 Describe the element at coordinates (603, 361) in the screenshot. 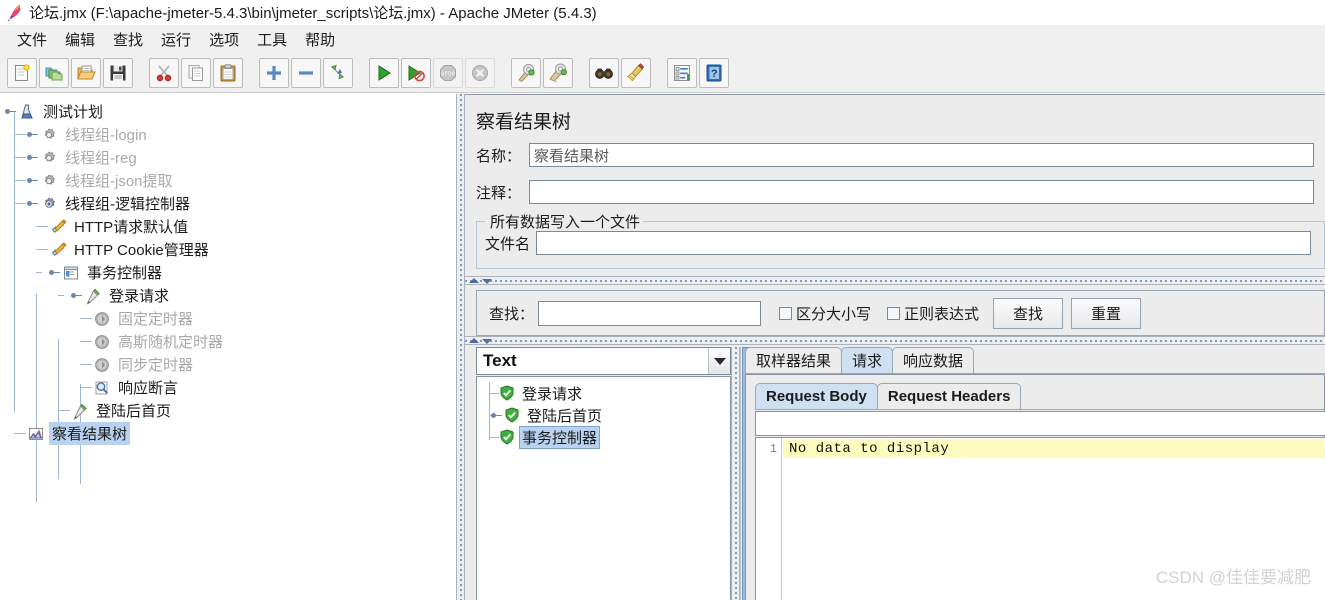

I see `renderer-select: Text` at that location.